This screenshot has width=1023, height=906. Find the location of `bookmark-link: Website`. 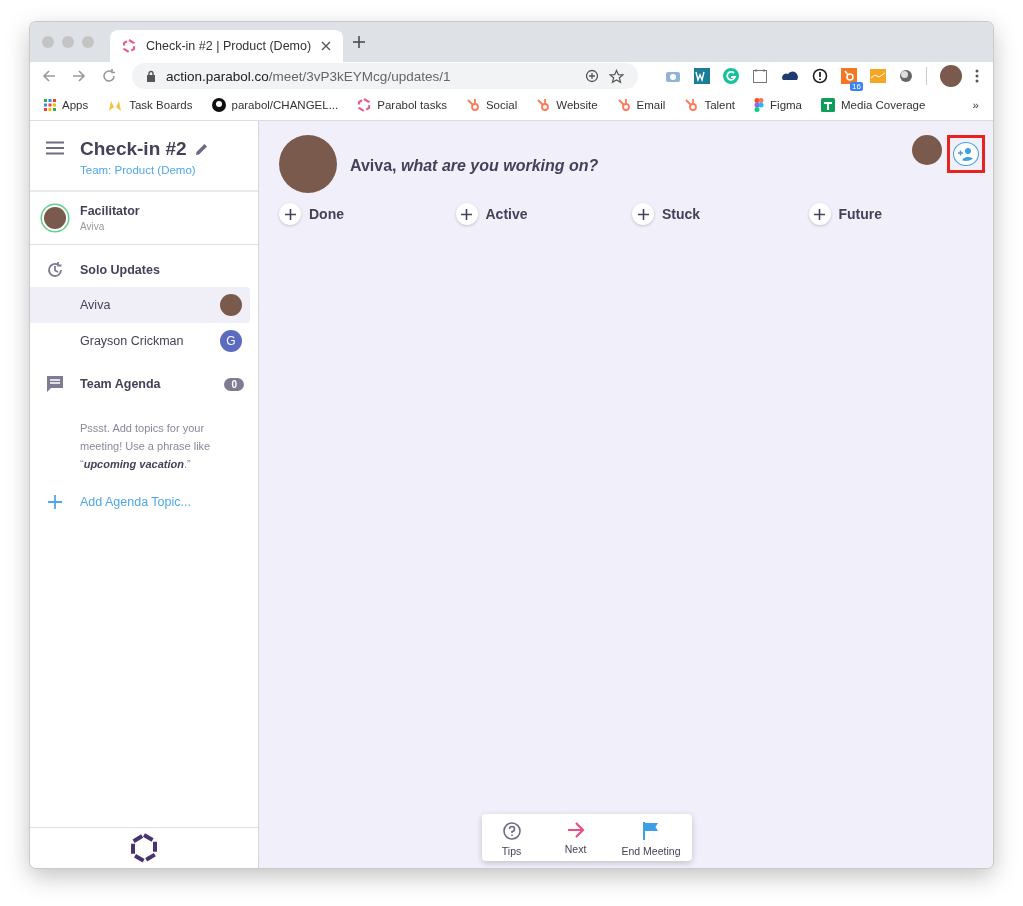

bookmark-link: Website is located at coordinates (567, 105).